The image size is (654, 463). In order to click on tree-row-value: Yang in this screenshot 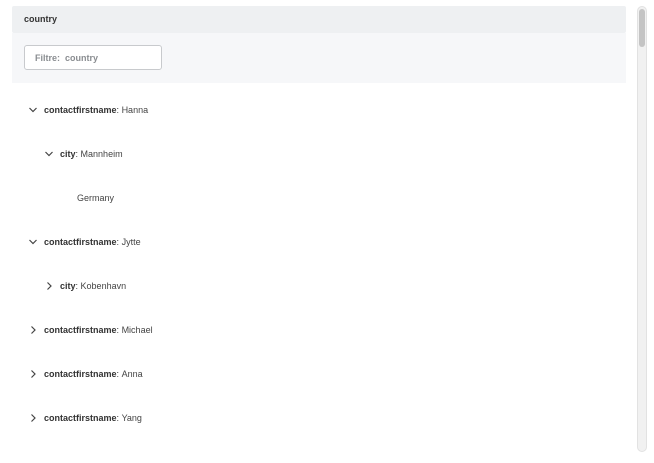, I will do `click(131, 418)`.